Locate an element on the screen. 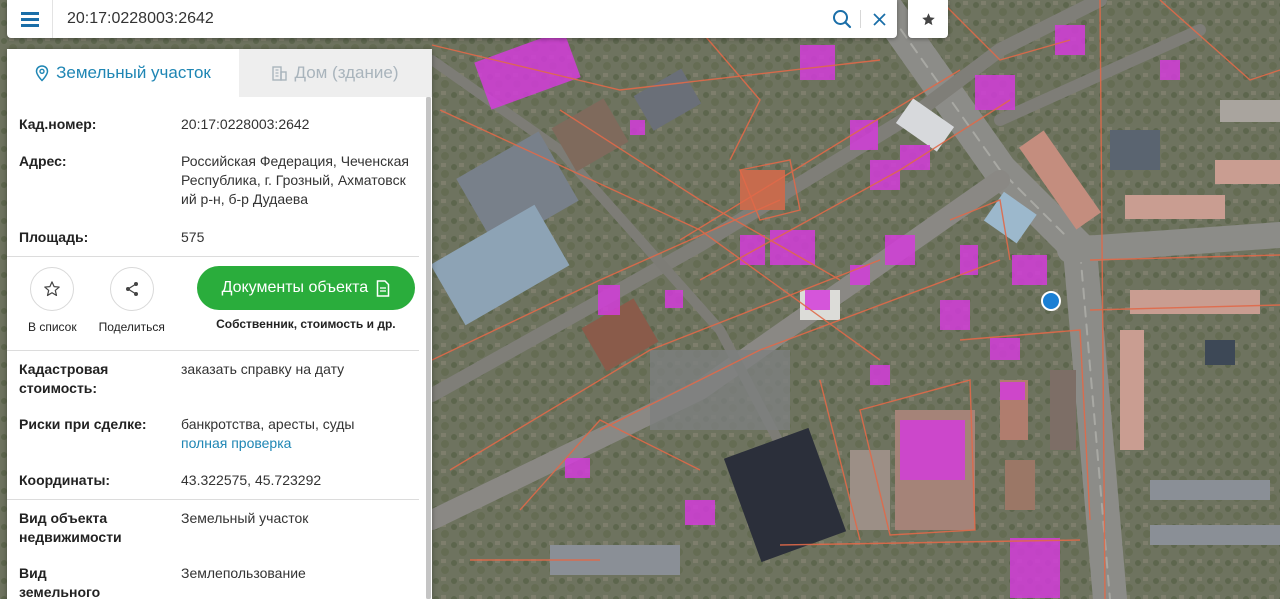 The image size is (1280, 599). share-circle is located at coordinates (131, 289).